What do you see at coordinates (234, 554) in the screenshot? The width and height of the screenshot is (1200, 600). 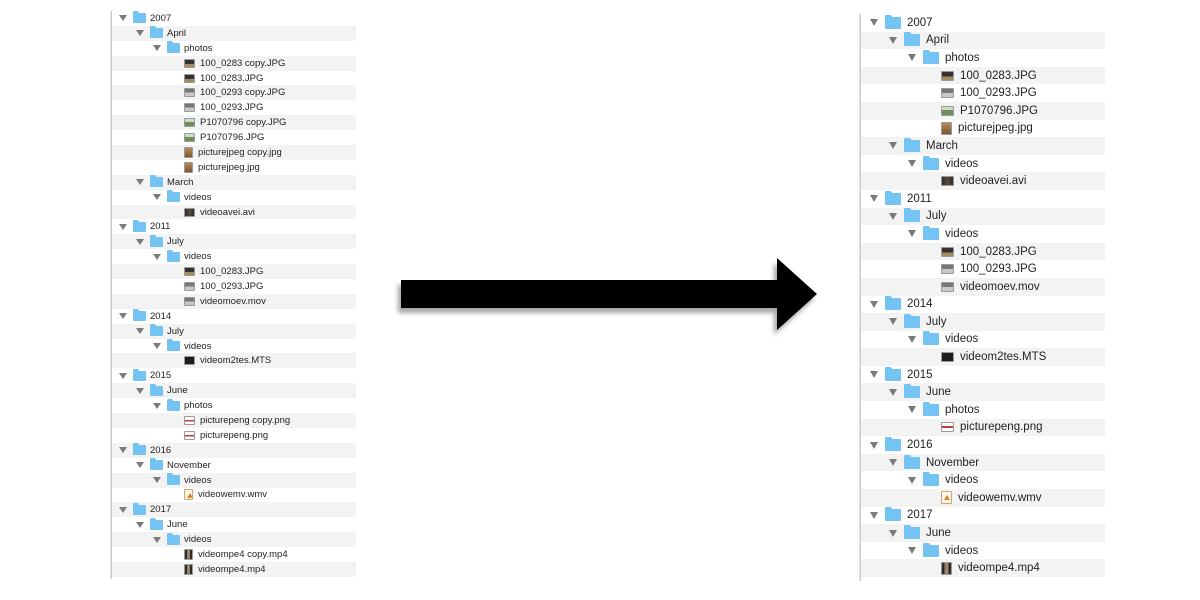 I see `file-row: videompe4 copy.mp4` at bounding box center [234, 554].